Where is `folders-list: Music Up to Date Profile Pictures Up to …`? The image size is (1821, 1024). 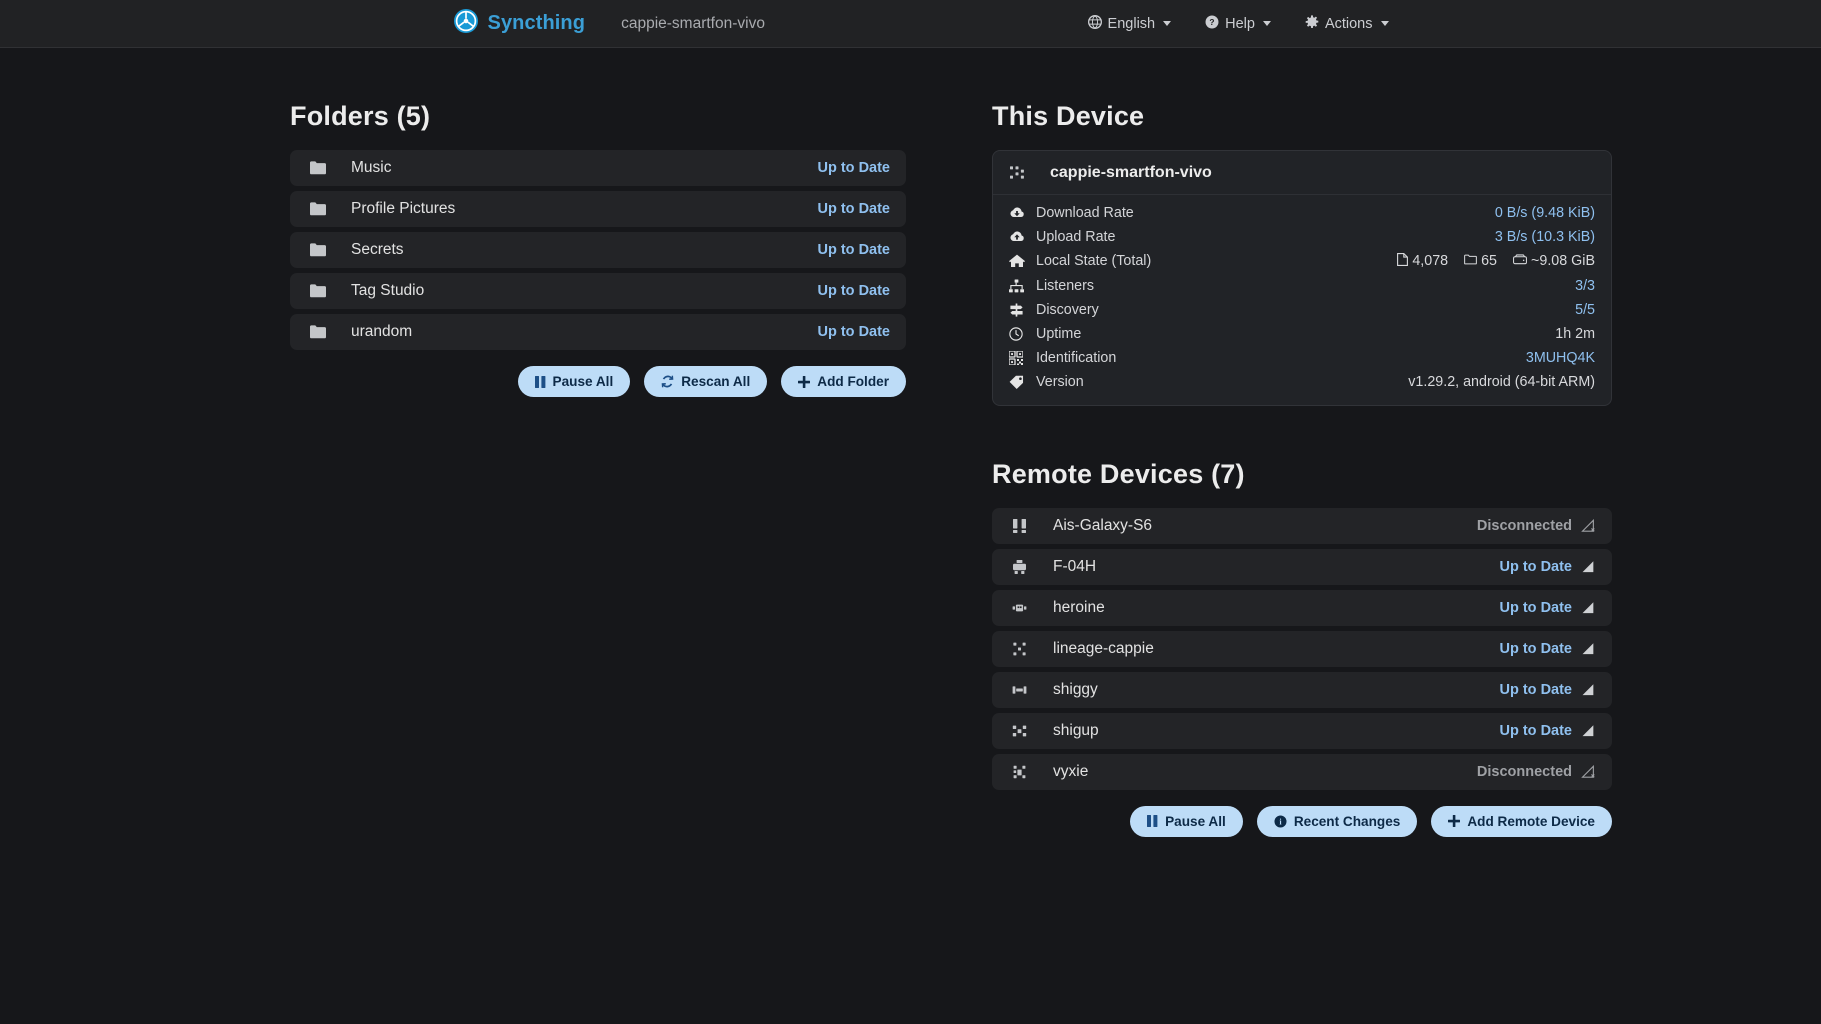
folders-list: Music Up to Date Profile Pictures Up to … is located at coordinates (598, 250).